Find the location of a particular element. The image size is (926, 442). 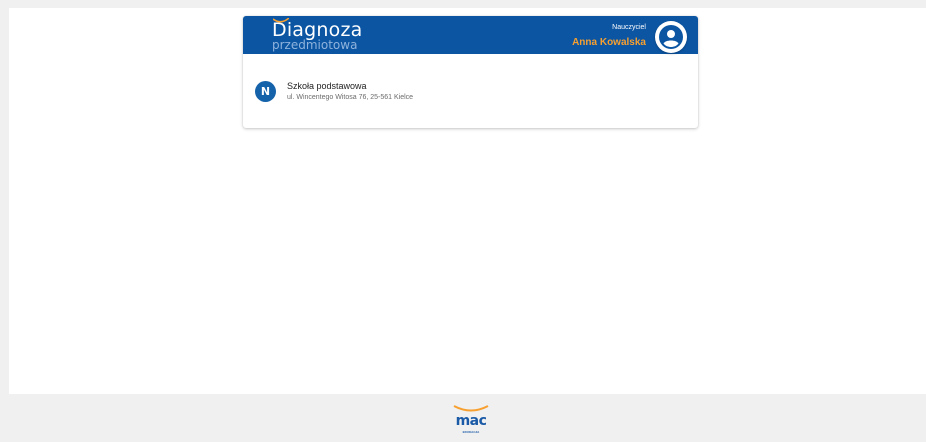

school-name: Szkoła podstawowa is located at coordinates (327, 86).